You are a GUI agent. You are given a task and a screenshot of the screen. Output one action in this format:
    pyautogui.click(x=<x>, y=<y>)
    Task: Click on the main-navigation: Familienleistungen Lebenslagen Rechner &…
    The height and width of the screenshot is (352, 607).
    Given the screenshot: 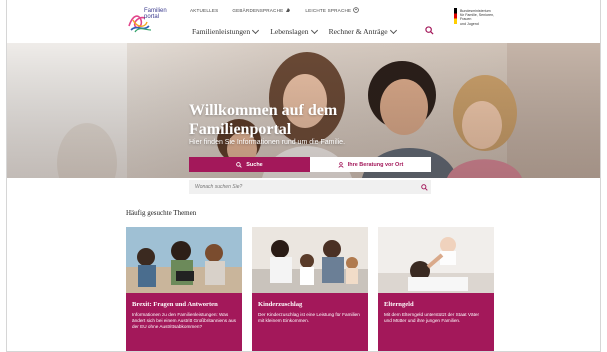 What is the action you would take?
    pyautogui.click(x=294, y=31)
    